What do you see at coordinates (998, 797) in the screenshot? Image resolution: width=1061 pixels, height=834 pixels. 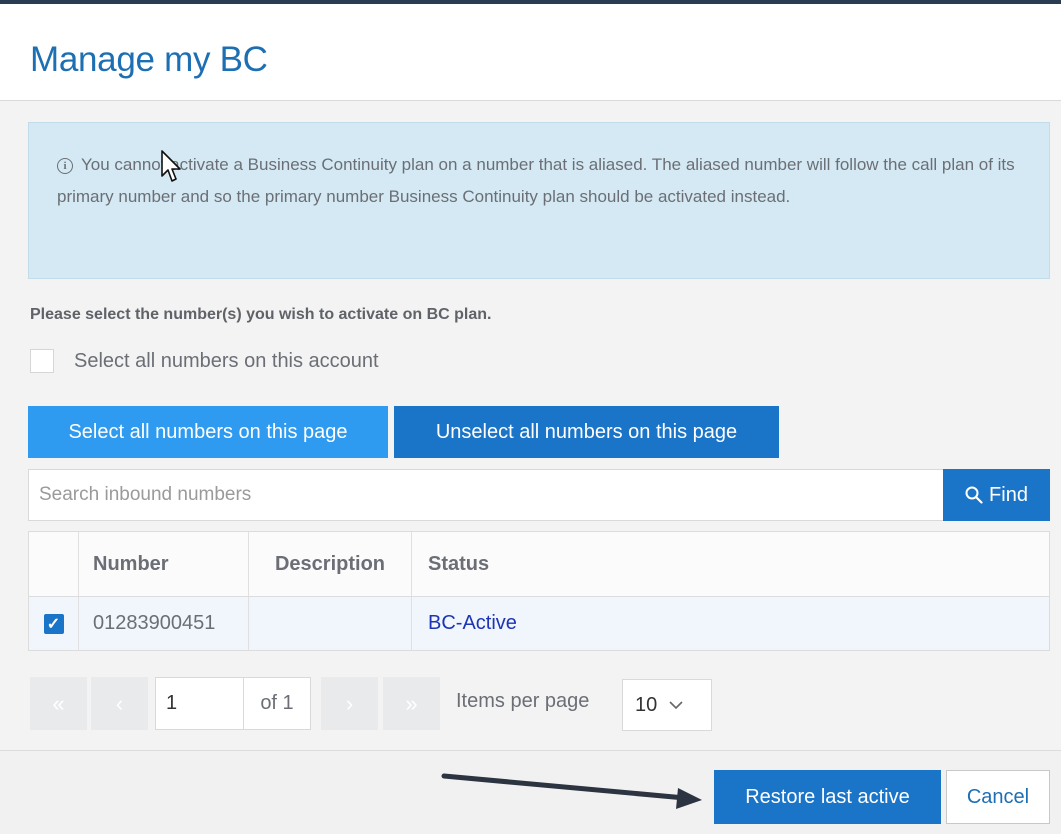 I see `cancel-button: Cancel` at bounding box center [998, 797].